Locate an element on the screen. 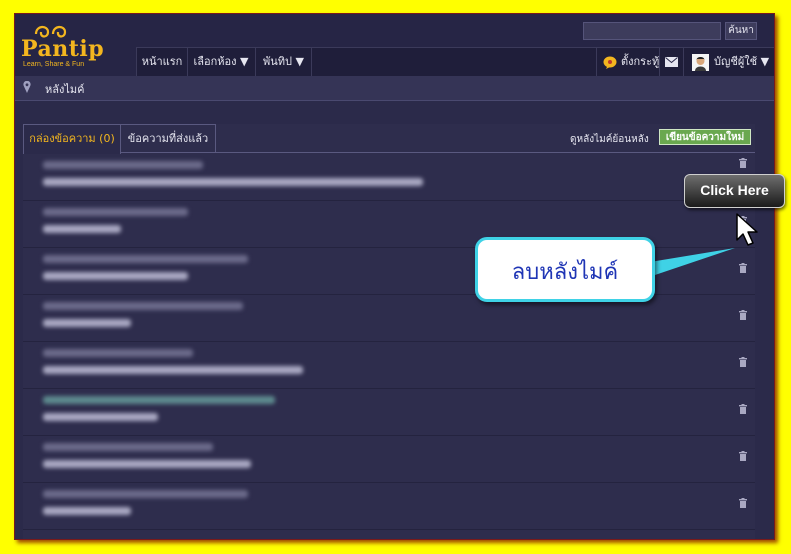 The image size is (791, 554). click-here-text: Click Here is located at coordinates (734, 190).